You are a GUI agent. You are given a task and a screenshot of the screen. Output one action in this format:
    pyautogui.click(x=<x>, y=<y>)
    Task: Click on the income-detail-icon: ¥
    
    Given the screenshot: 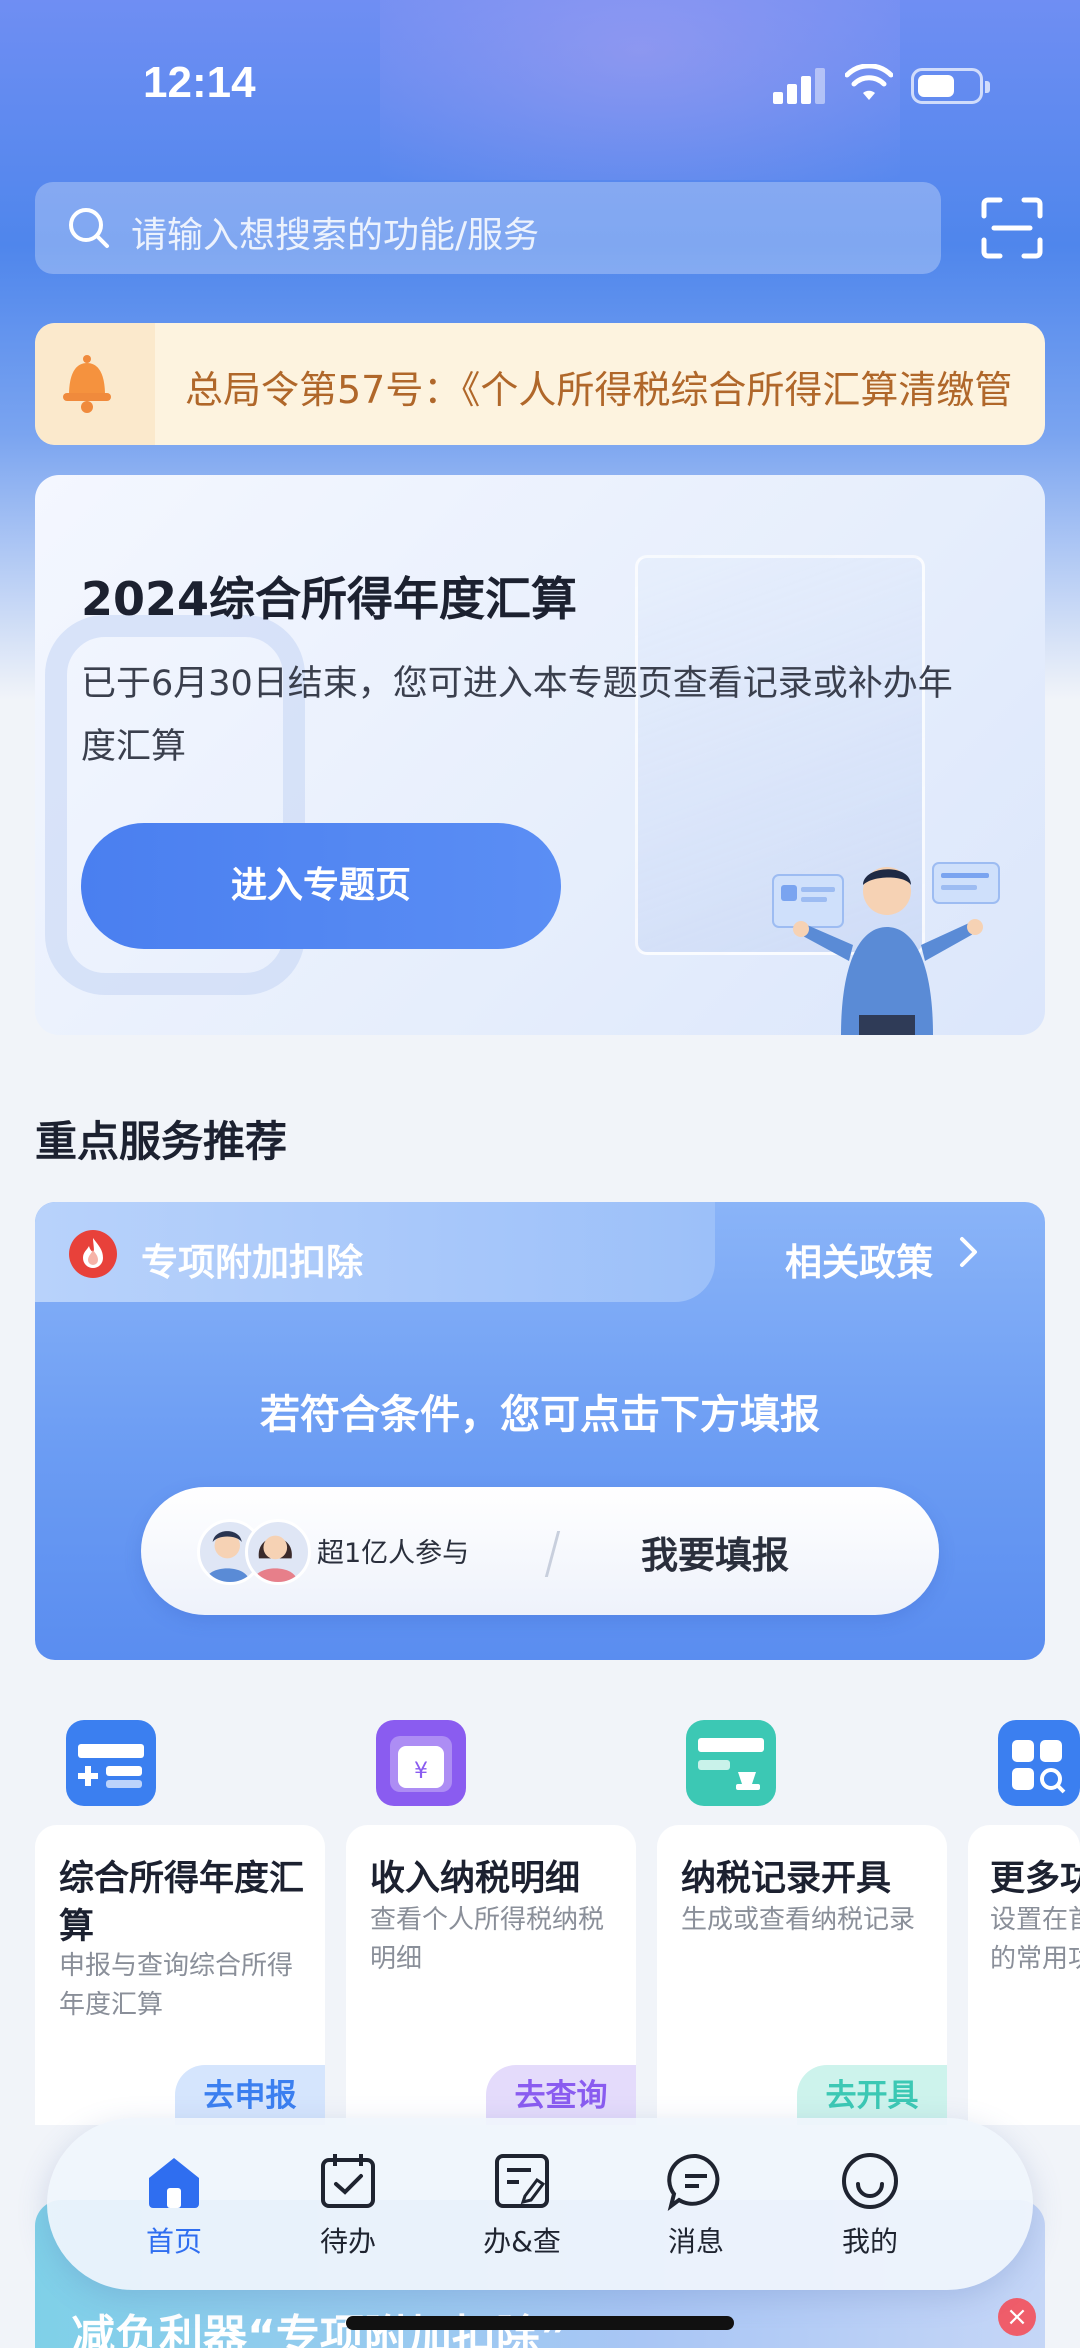 What is the action you would take?
    pyautogui.click(x=421, y=1763)
    